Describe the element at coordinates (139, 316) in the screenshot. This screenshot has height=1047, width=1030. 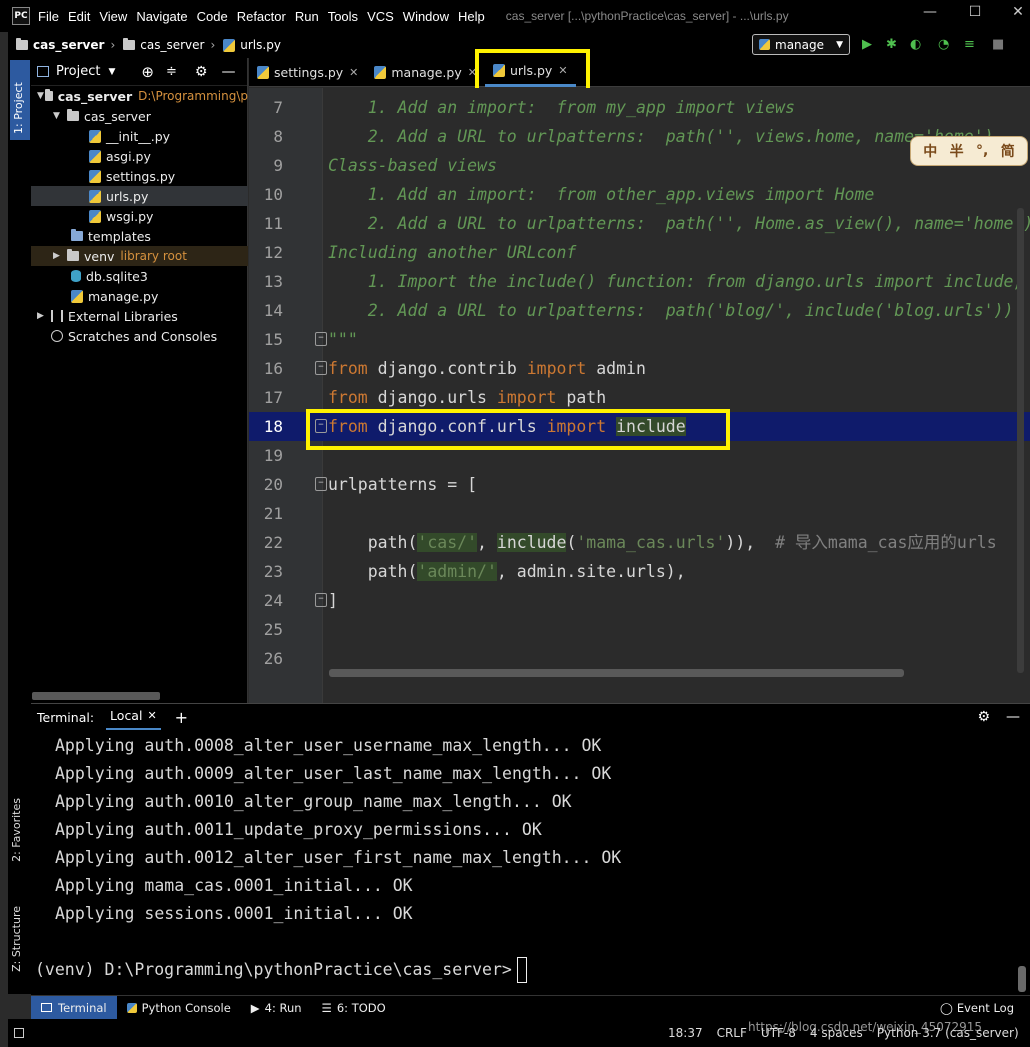
I see `tree-item-external-libraries: ▶ External Libraries` at that location.